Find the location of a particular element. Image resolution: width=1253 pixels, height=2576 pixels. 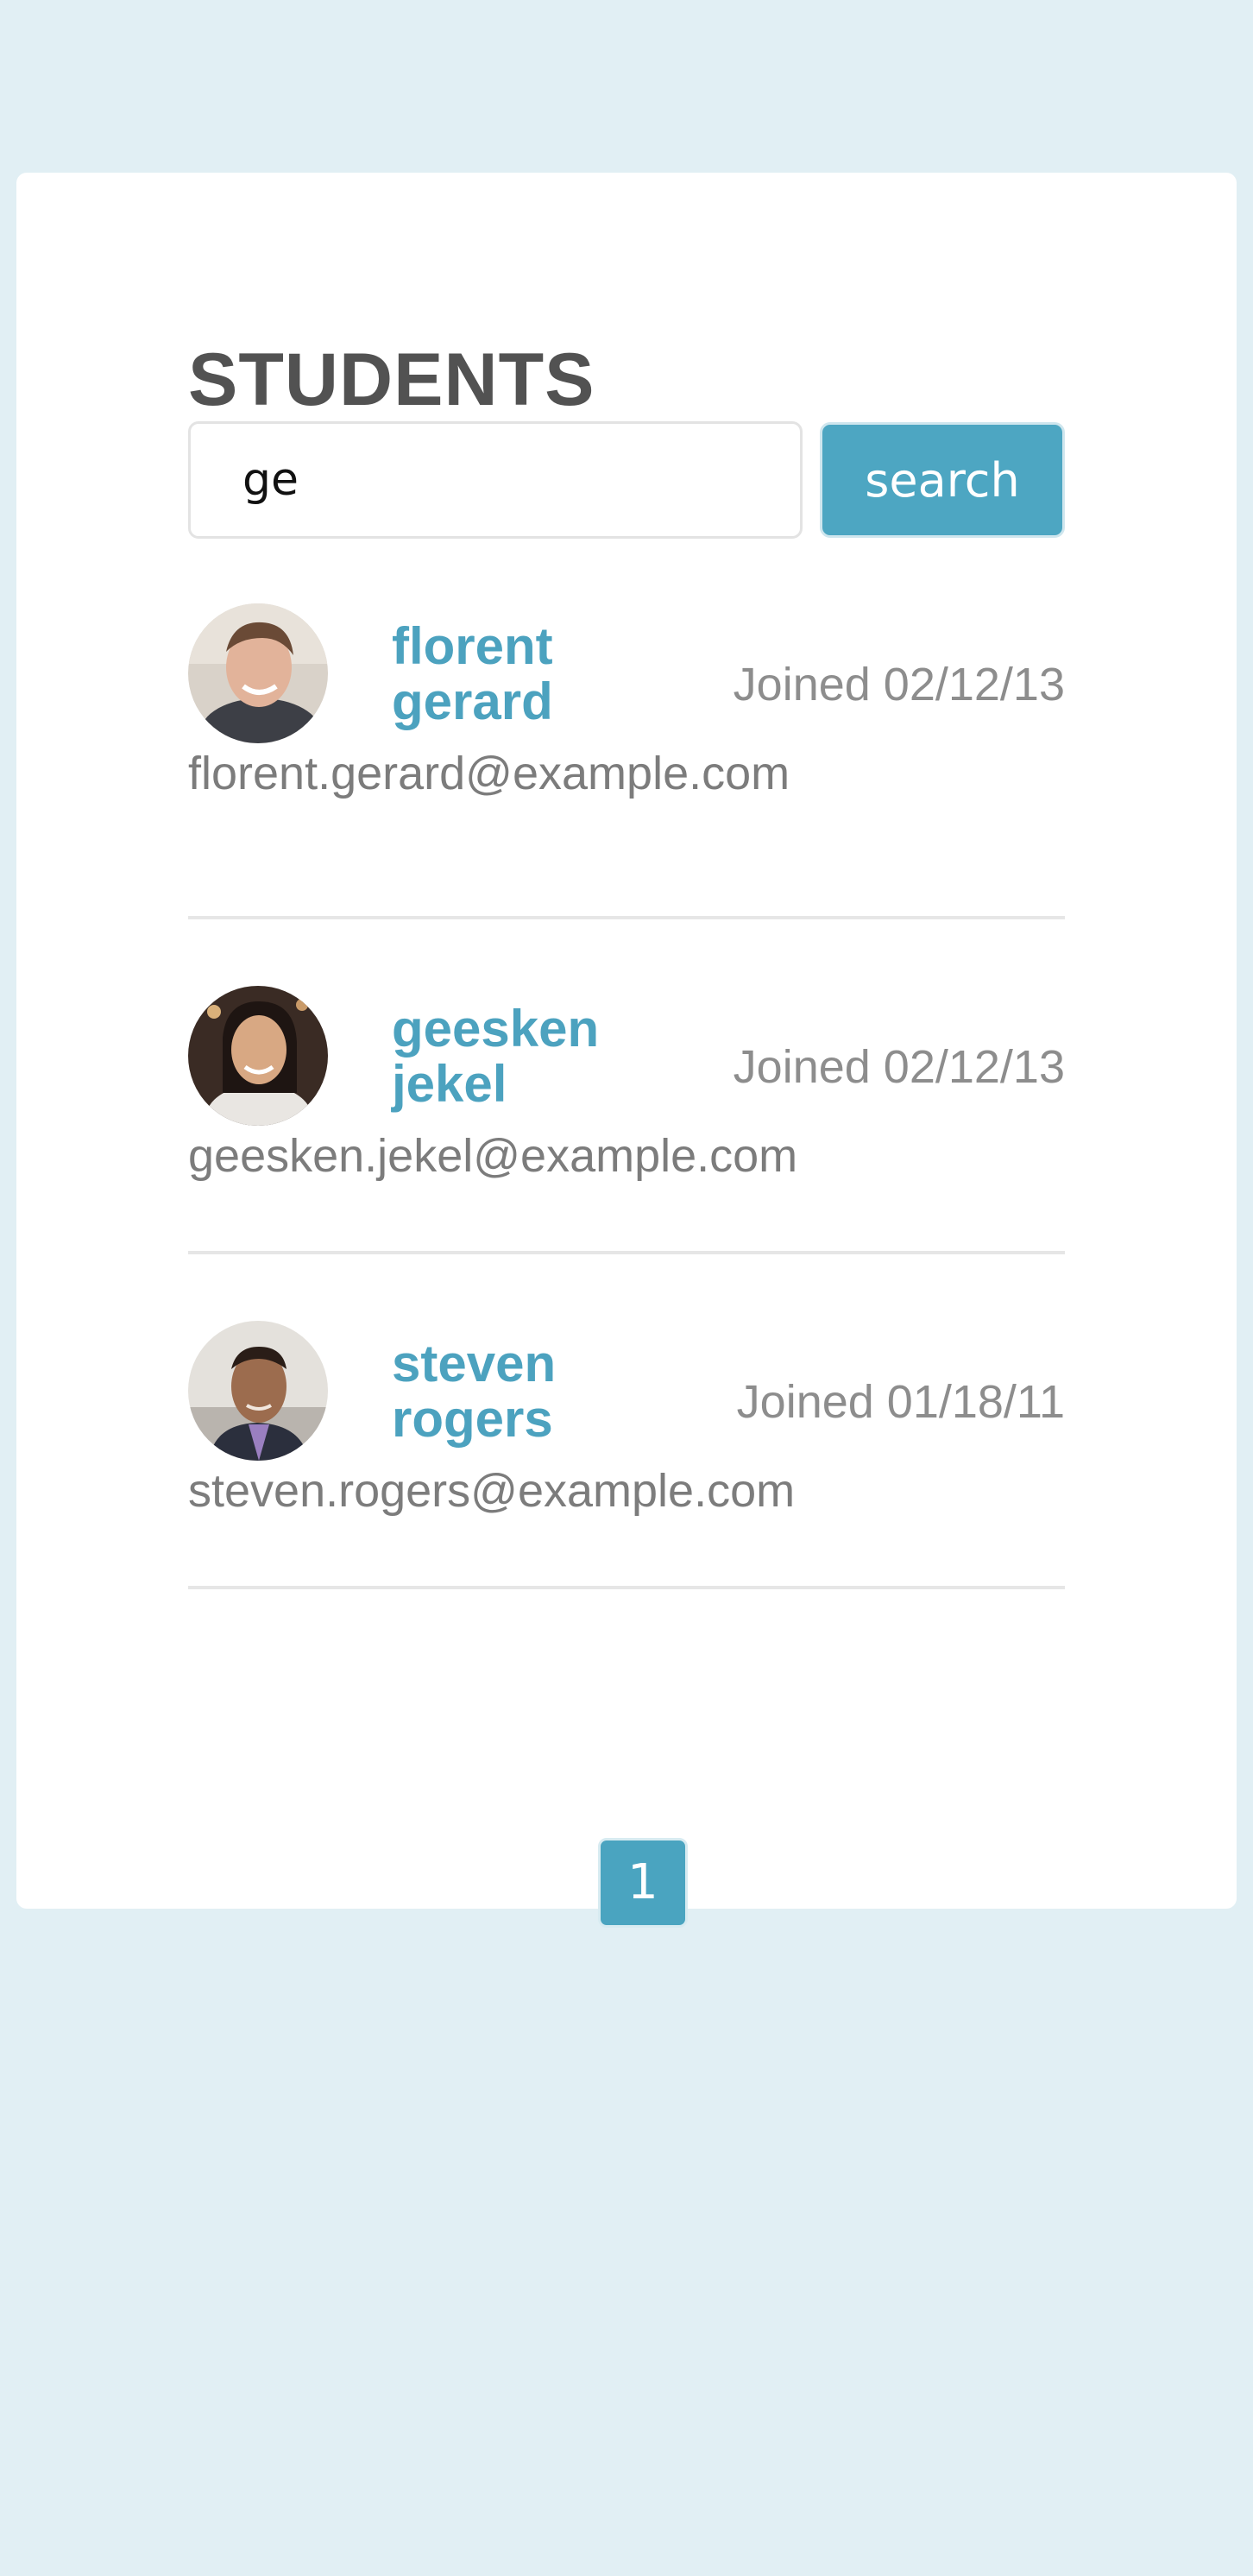

pagination: 1 is located at coordinates (643, 1883).